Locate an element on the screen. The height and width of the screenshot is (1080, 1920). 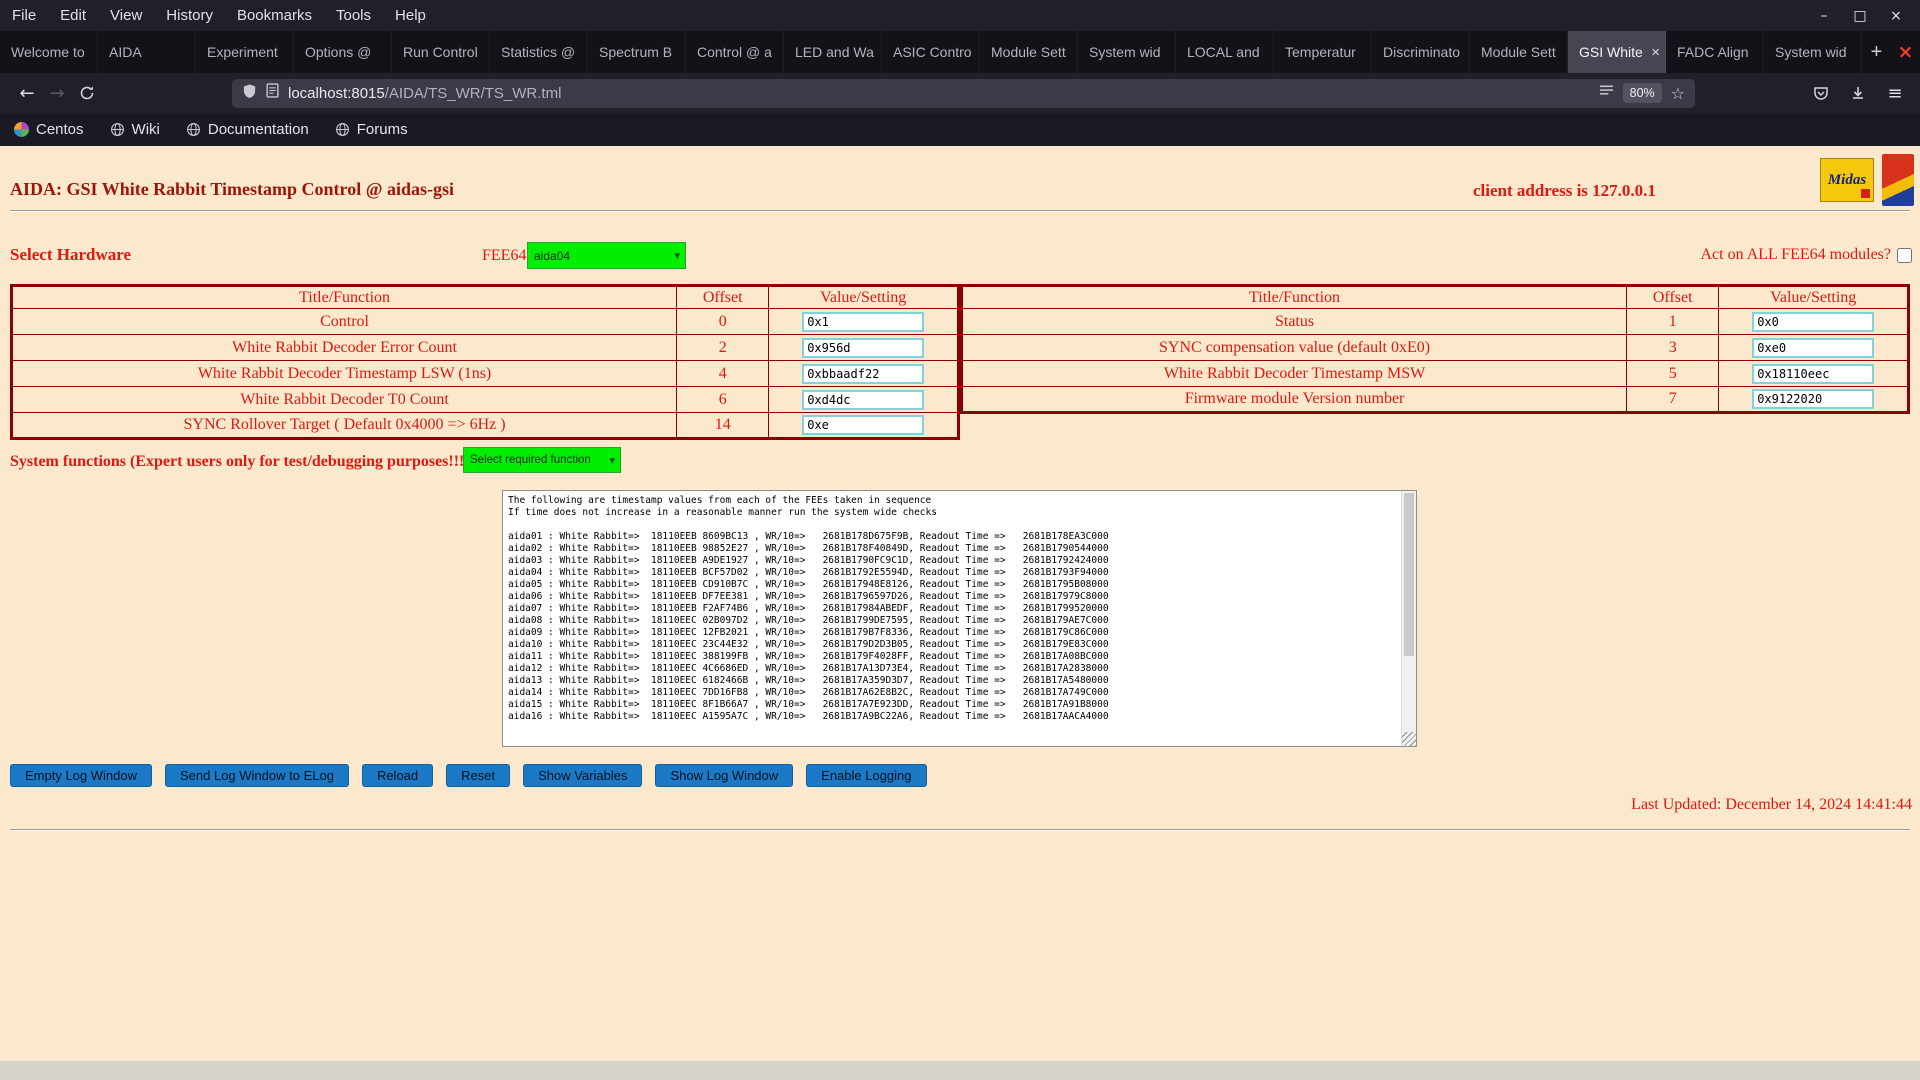
resize-grip-icon is located at coordinates (1409, 739).